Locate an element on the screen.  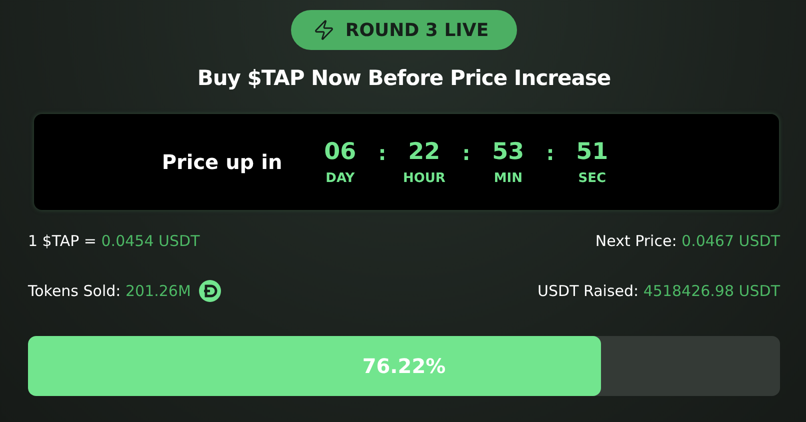
lightning-icon is located at coordinates (324, 30).